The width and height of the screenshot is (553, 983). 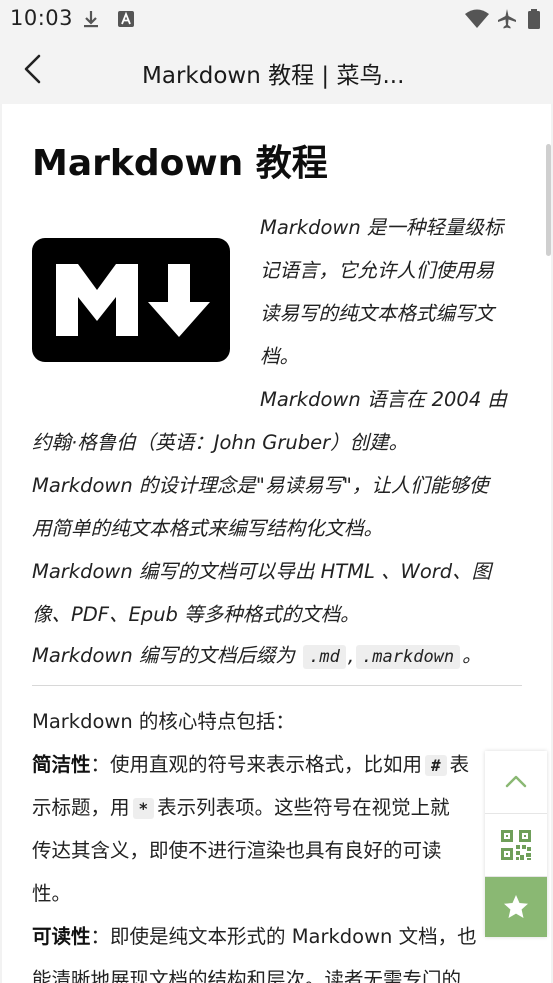 I want to click on status-bar: 10:03, so click(x=276, y=19).